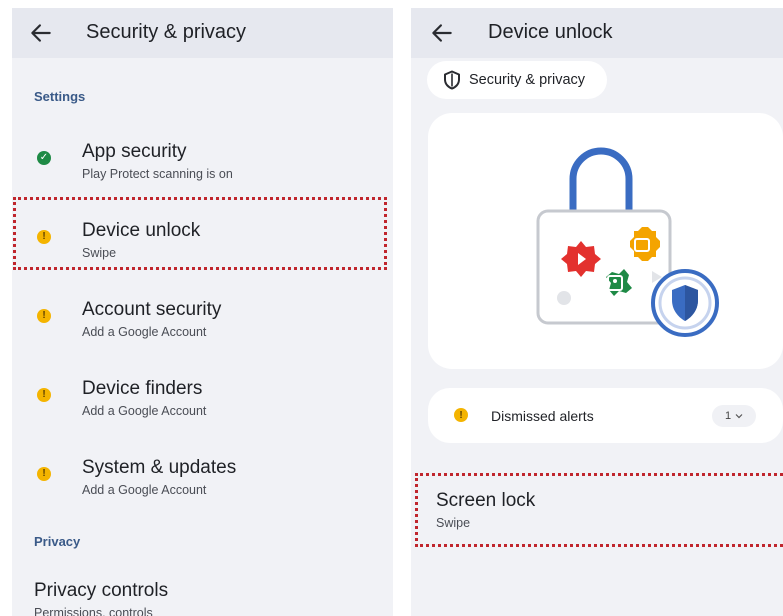  I want to click on alerts-count: 1, so click(728, 416).